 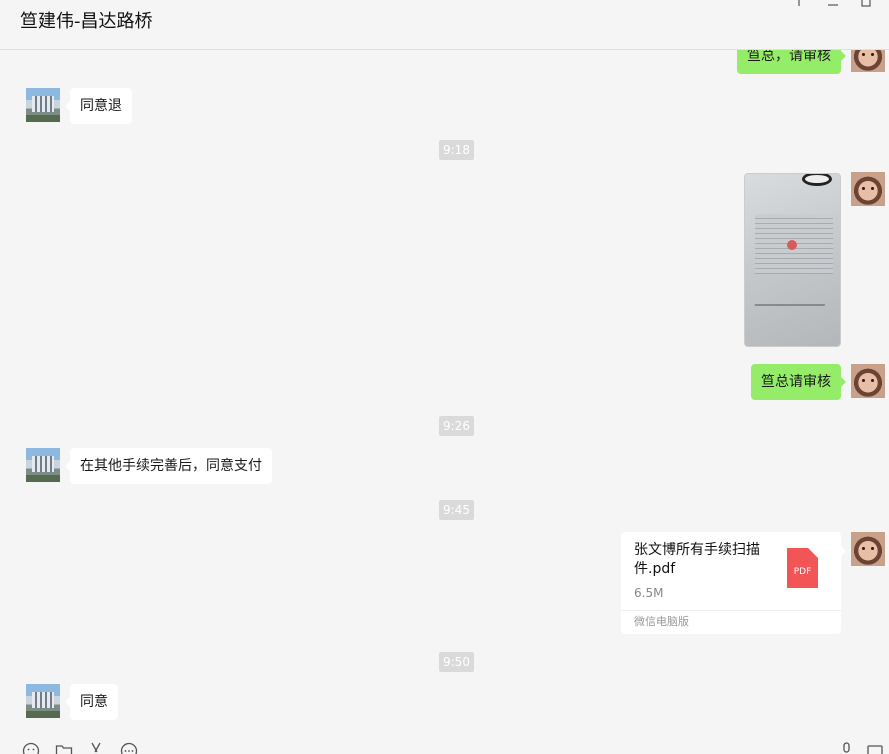 What do you see at coordinates (456, 150) in the screenshot?
I see `timestamp: 9:18` at bounding box center [456, 150].